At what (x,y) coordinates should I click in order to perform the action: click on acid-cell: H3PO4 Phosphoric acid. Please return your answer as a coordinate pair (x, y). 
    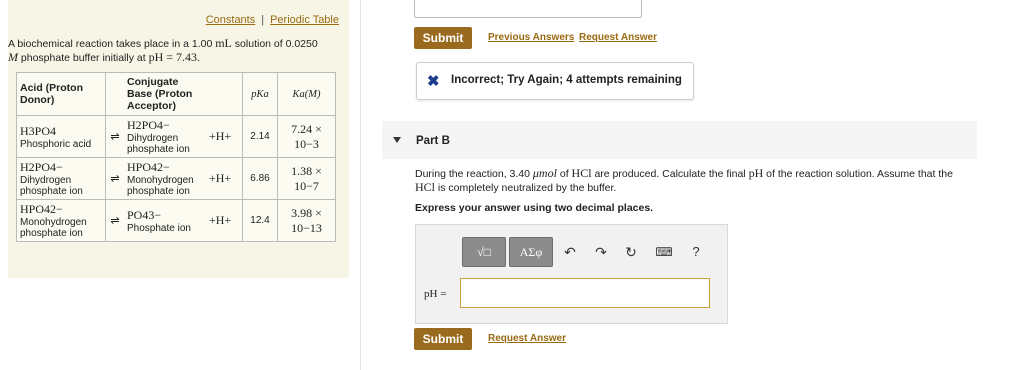
    Looking at the image, I should click on (61, 136).